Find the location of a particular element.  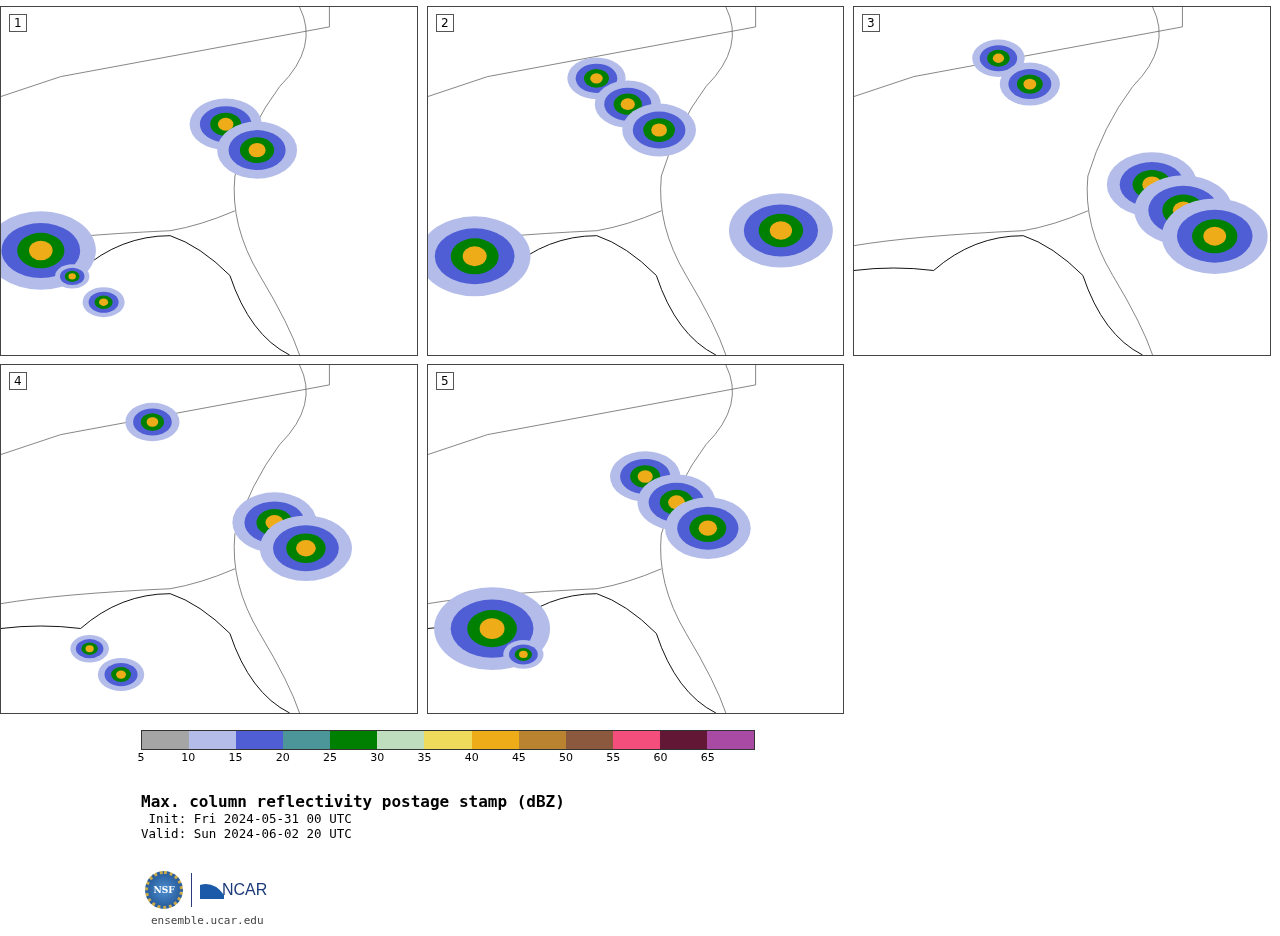

tick-label: 15 is located at coordinates (235, 757).